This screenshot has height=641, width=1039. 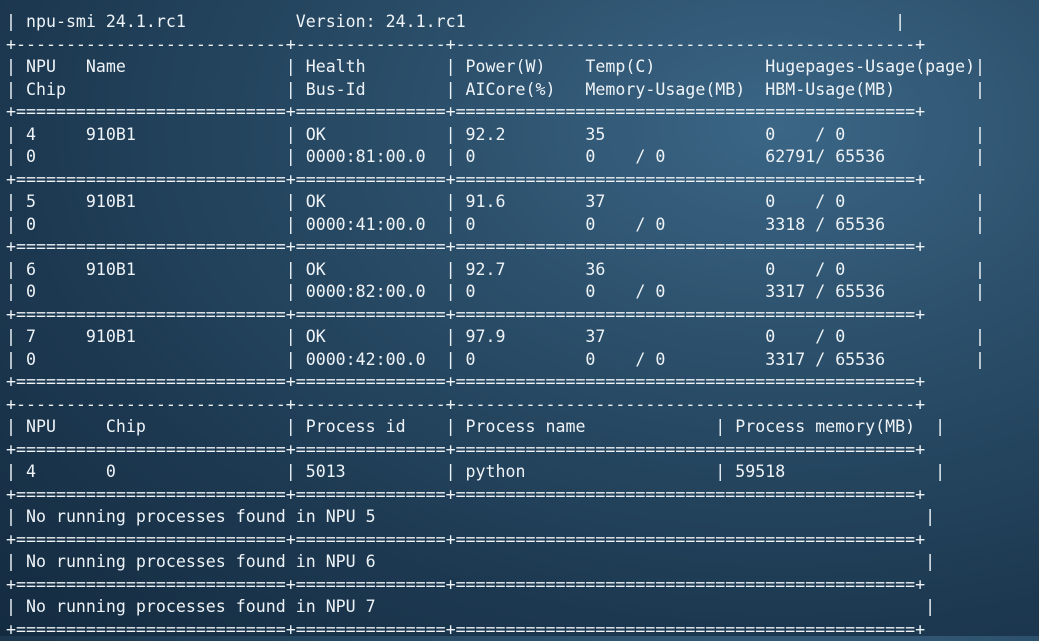 I want to click on terminal-line: | npu-smi 24.1.rc1 Version: 24.1.rc1 |, so click(x=495, y=22).